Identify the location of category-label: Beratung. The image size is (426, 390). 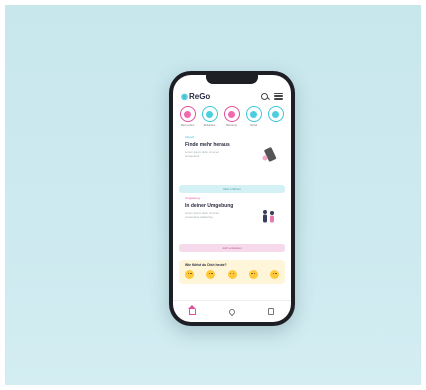
(231, 125).